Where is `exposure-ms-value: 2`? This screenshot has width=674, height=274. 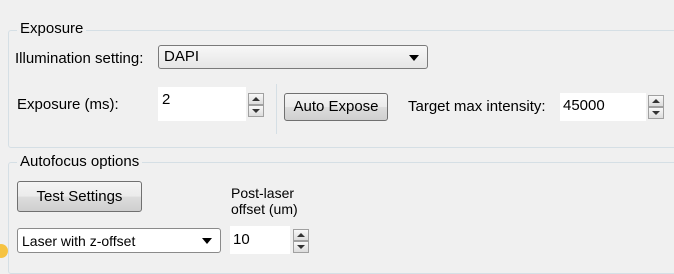
exposure-ms-value: 2 is located at coordinates (166, 99).